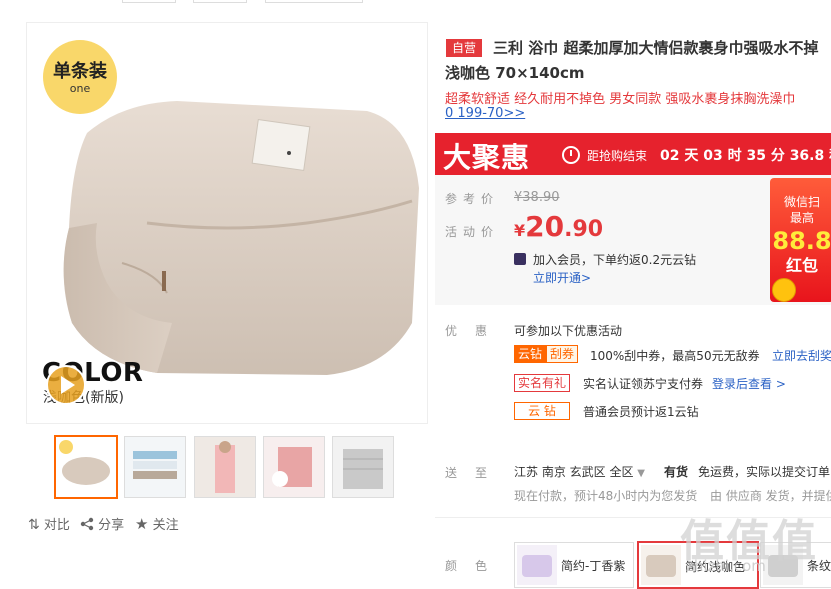 The image size is (831, 589). I want to click on freight-text: 免运费，实际以提交订单, so click(764, 472).